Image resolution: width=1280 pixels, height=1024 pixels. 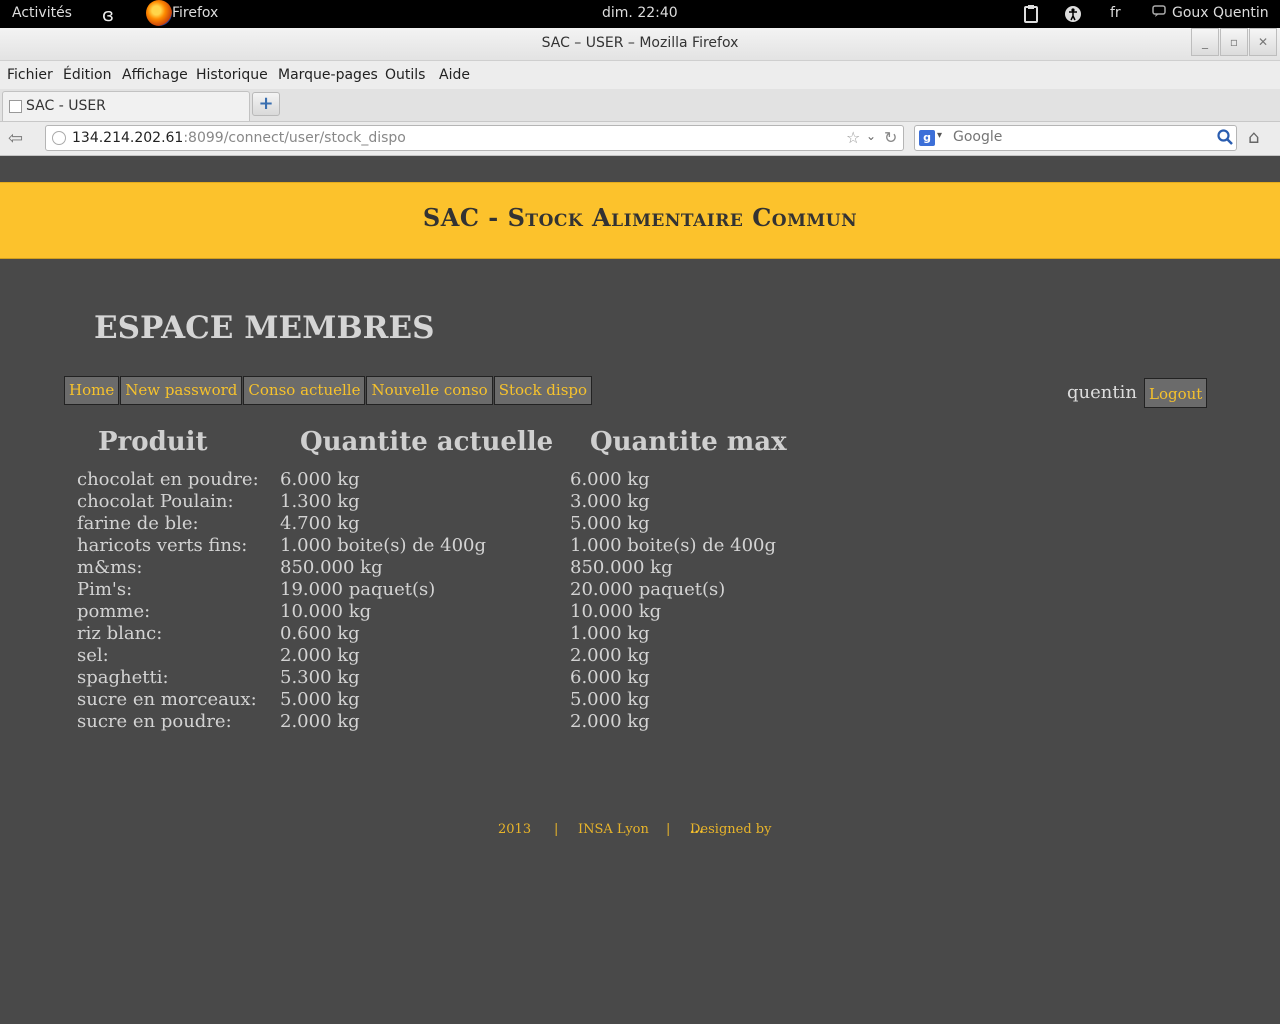 I want to click on footer-year: 2013, so click(x=515, y=829).